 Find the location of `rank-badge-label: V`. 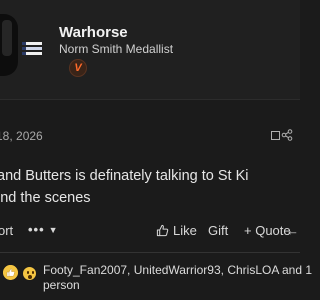

rank-badge-label: V is located at coordinates (78, 68).